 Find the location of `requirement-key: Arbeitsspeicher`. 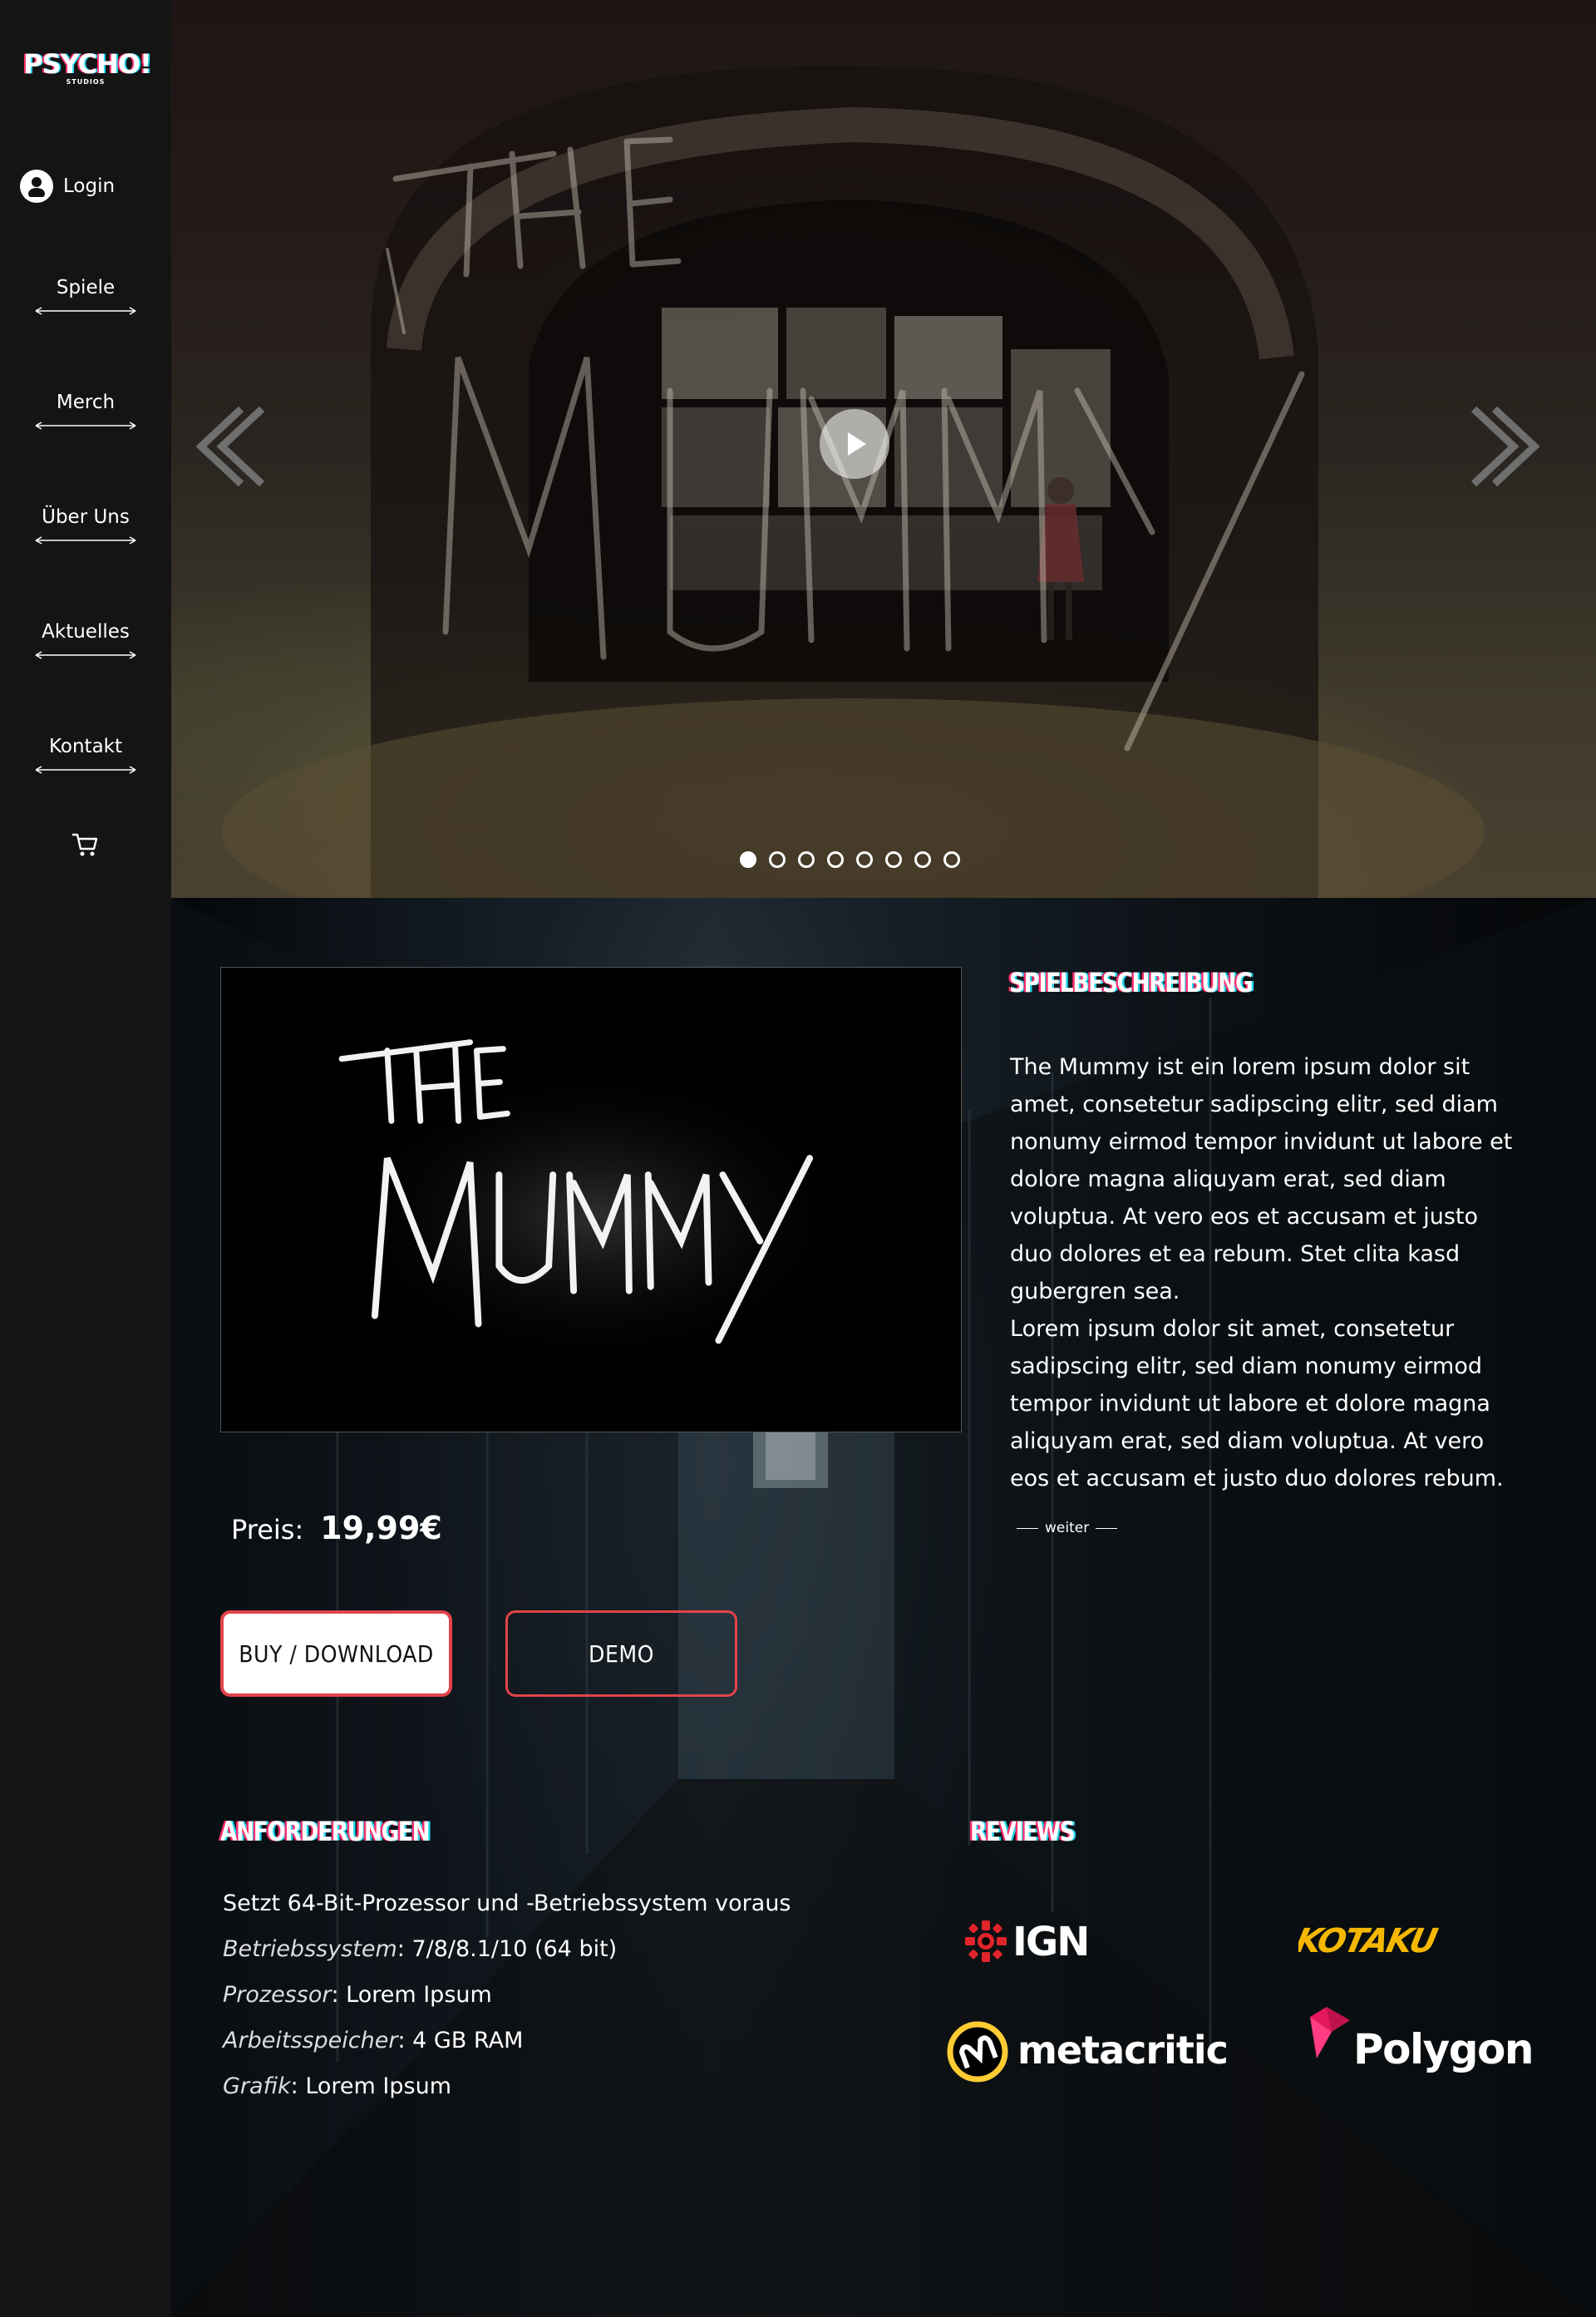

requirement-key: Arbeitsspeicher is located at coordinates (310, 2040).